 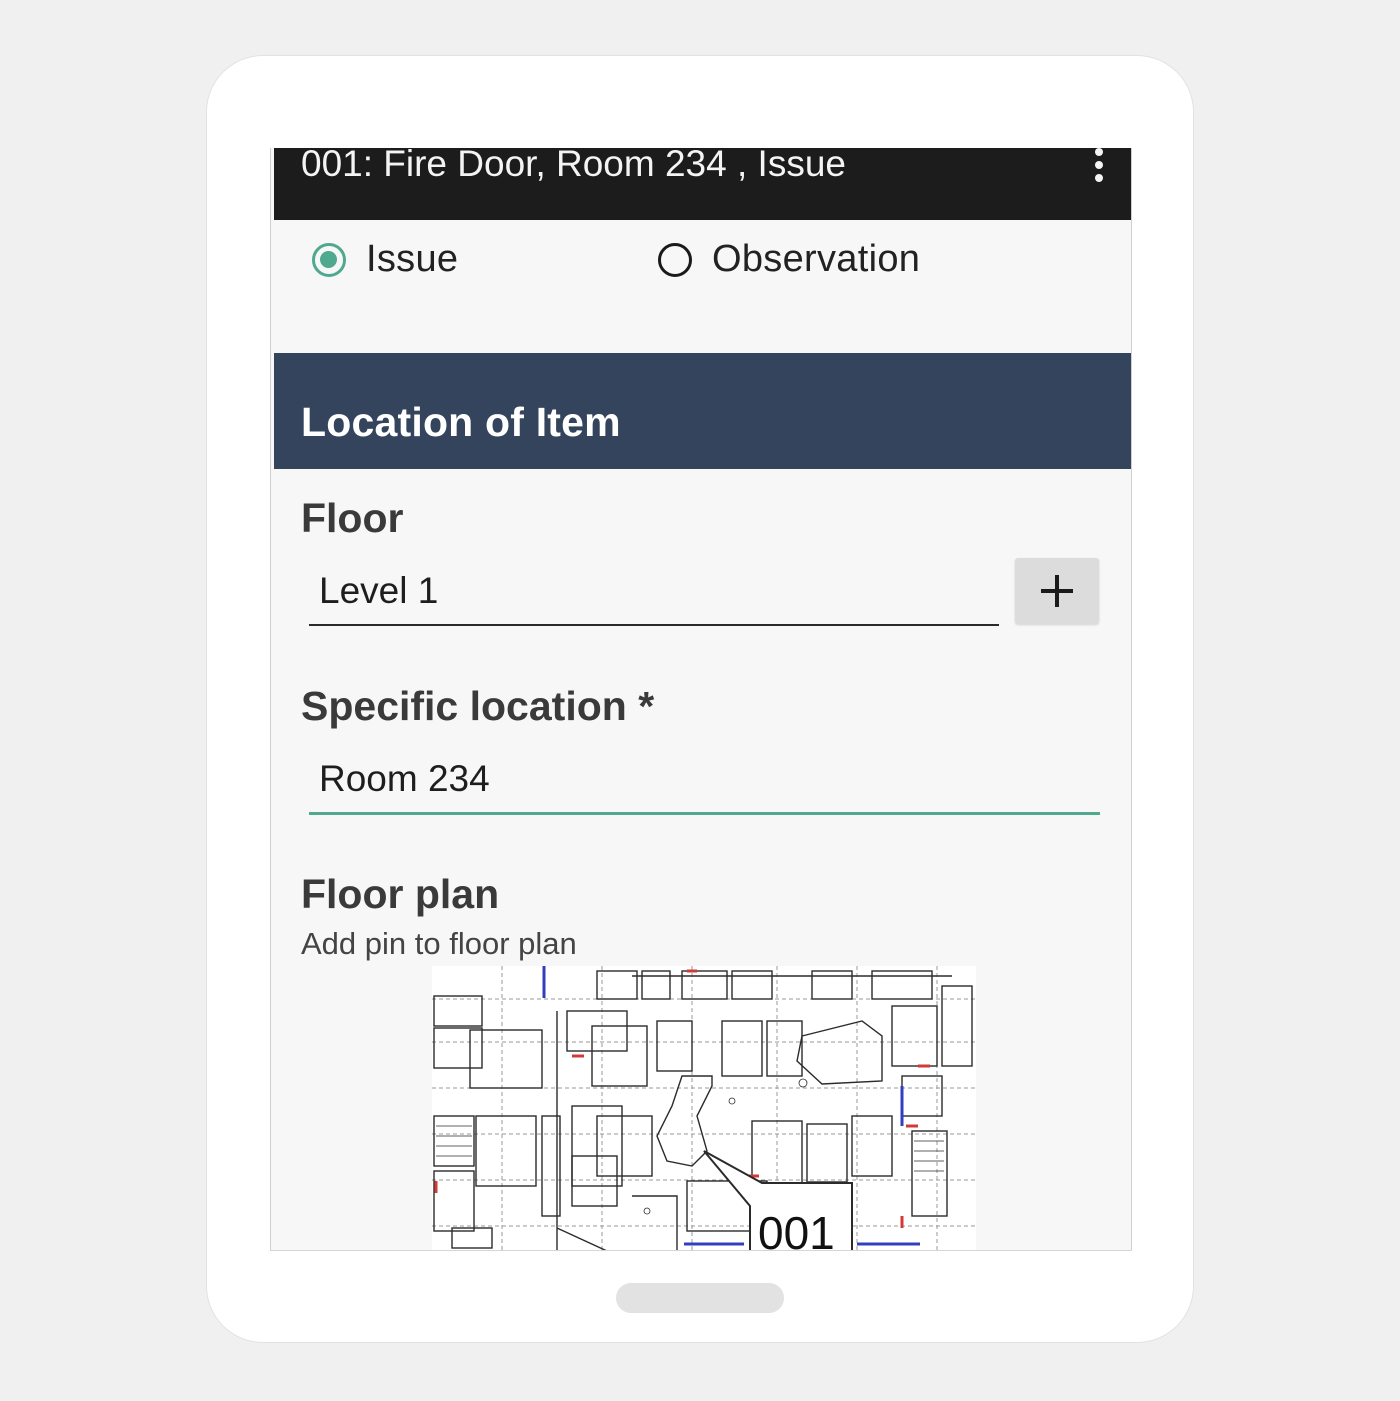 I want to click on section-header: Location of Item, so click(x=702, y=411).